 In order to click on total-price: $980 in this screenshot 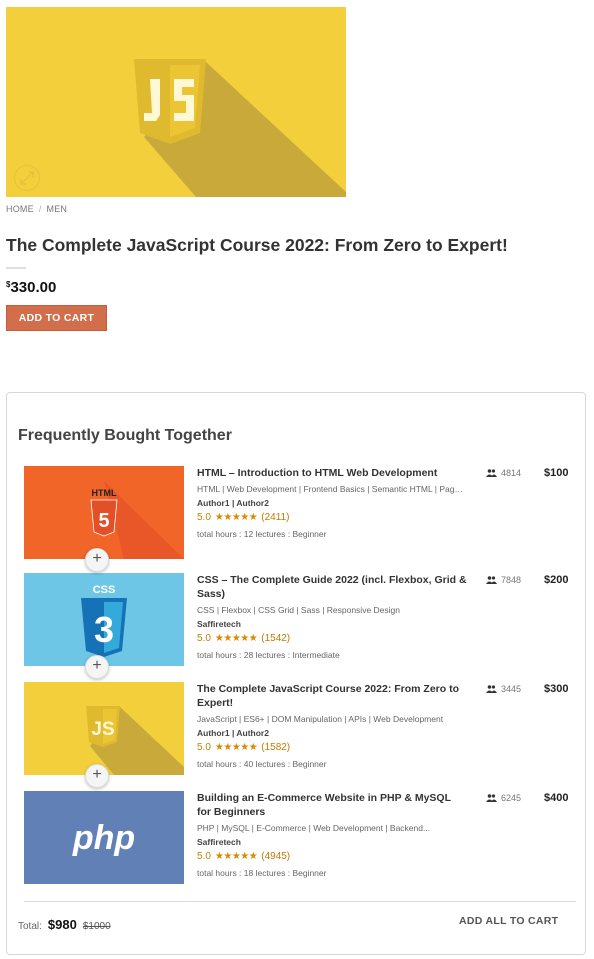, I will do `click(62, 924)`.